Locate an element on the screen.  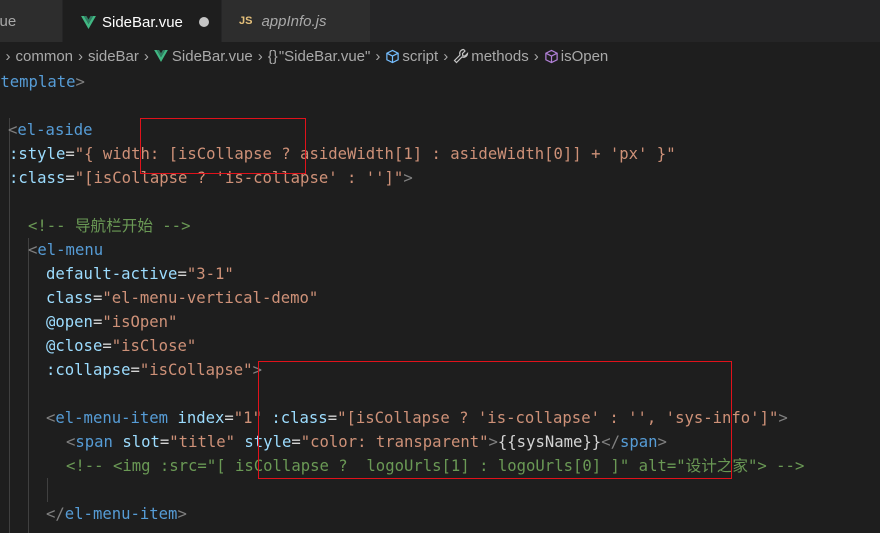
braces-icon: {} is located at coordinates (272, 56).